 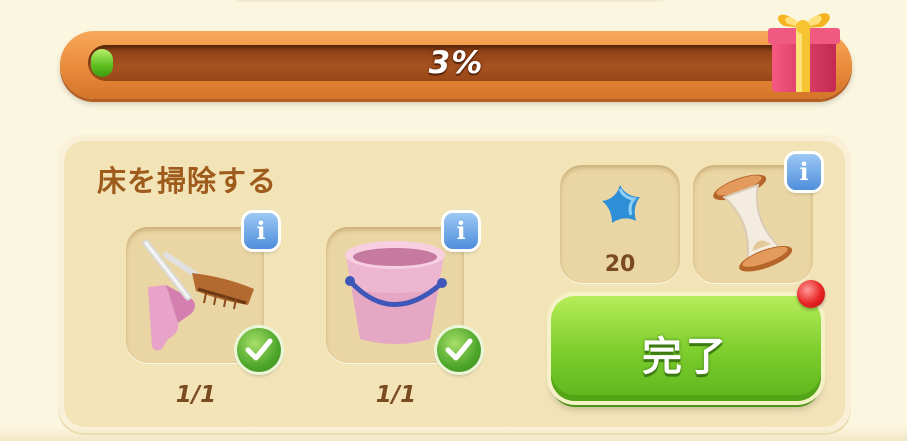 I want to click on top-strip, so click(x=450, y=1).